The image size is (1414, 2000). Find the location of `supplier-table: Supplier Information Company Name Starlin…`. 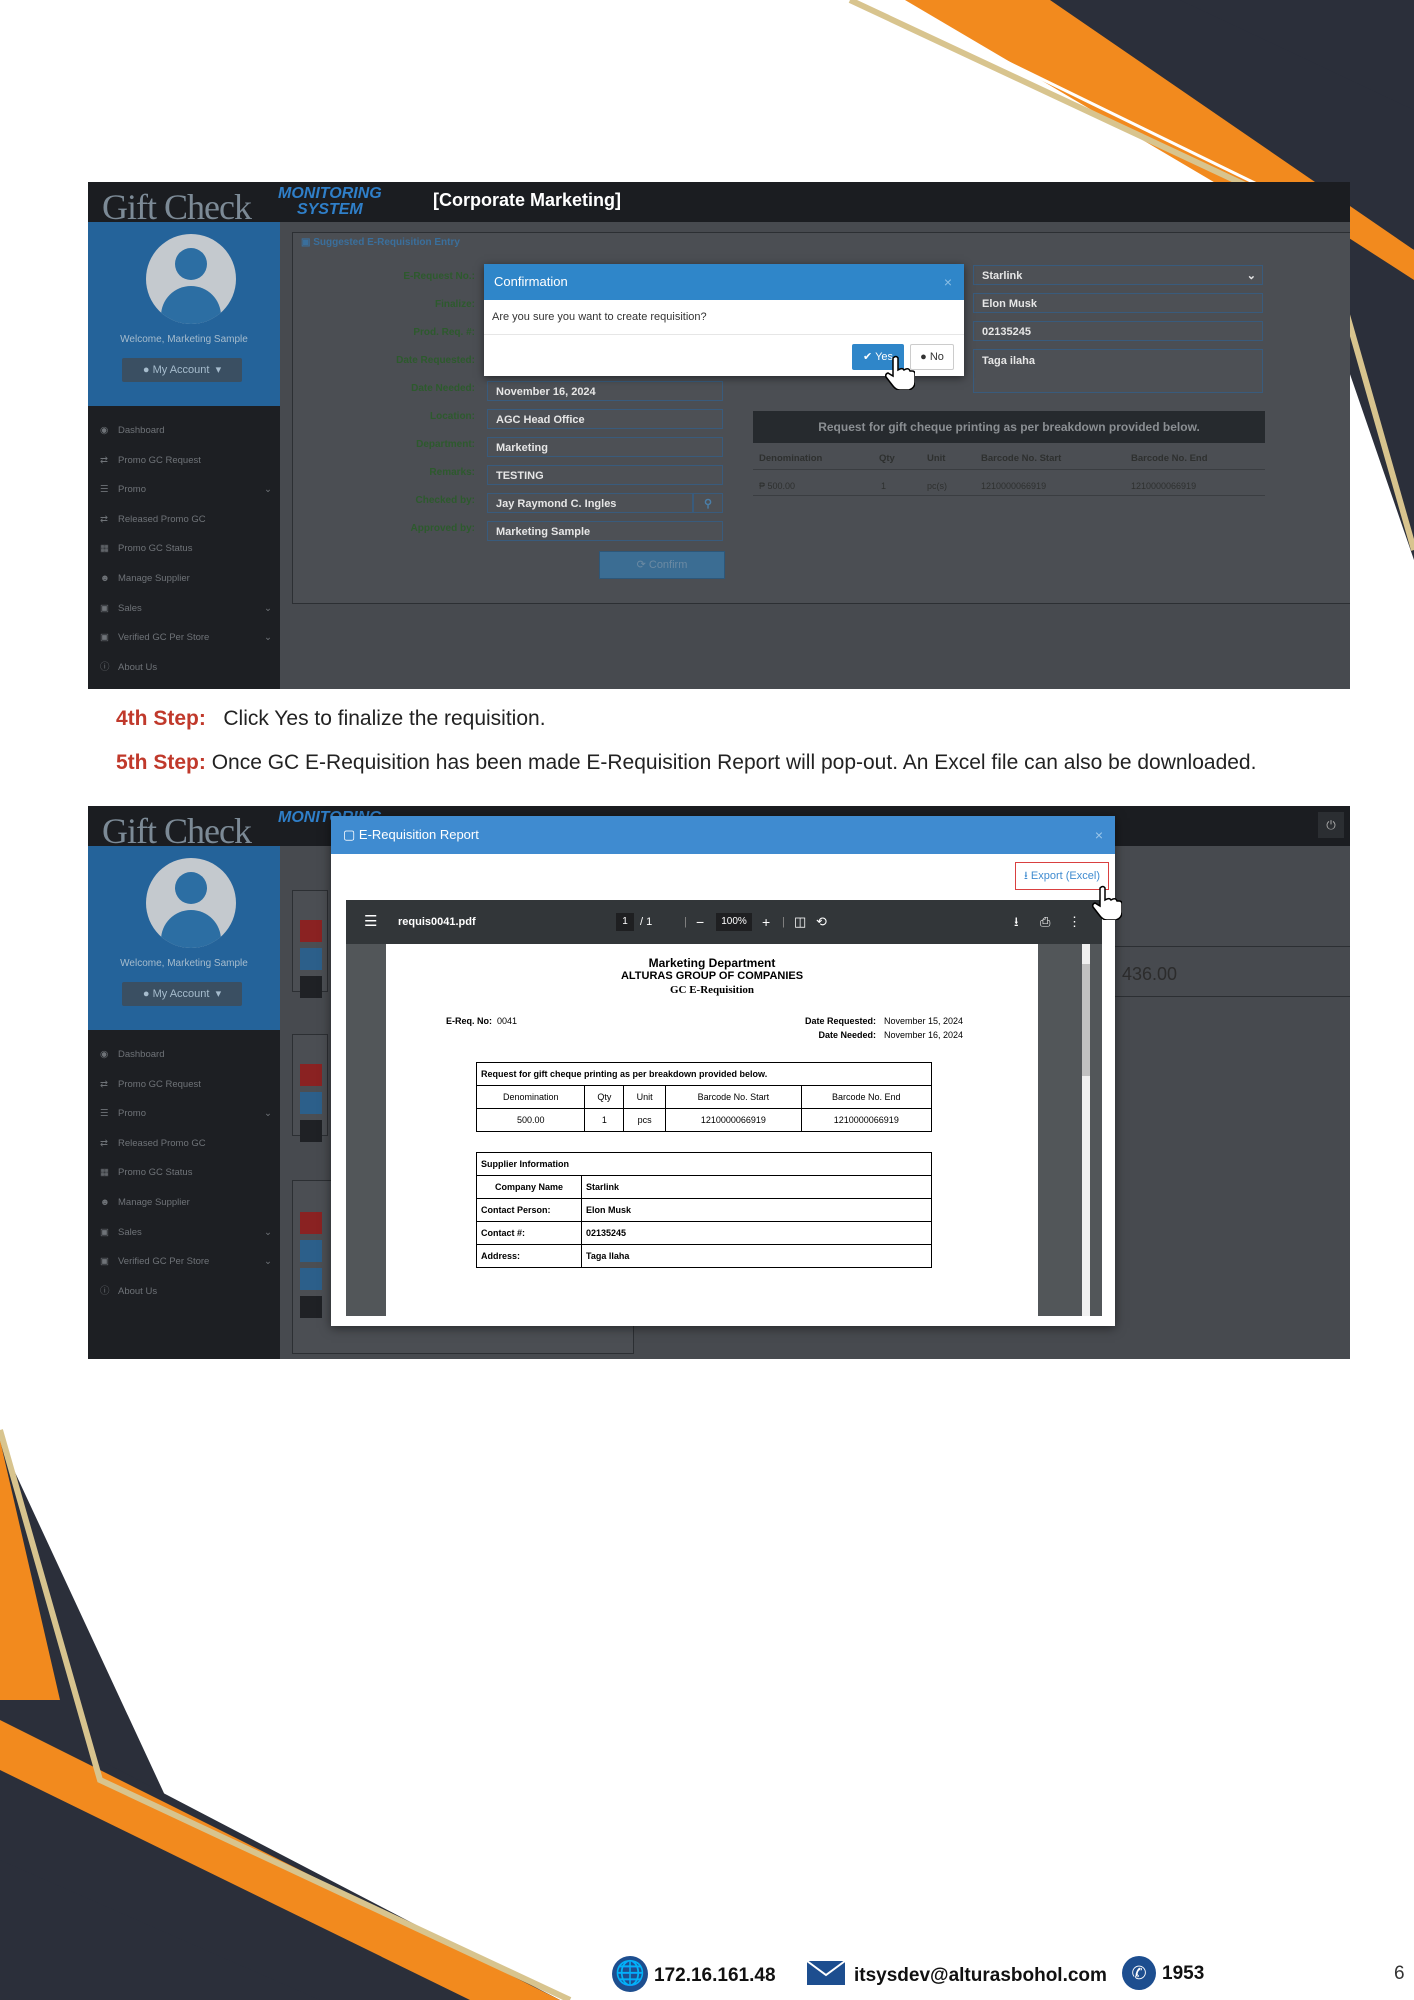

supplier-table: Supplier Information Company Name Starlin… is located at coordinates (704, 1210).